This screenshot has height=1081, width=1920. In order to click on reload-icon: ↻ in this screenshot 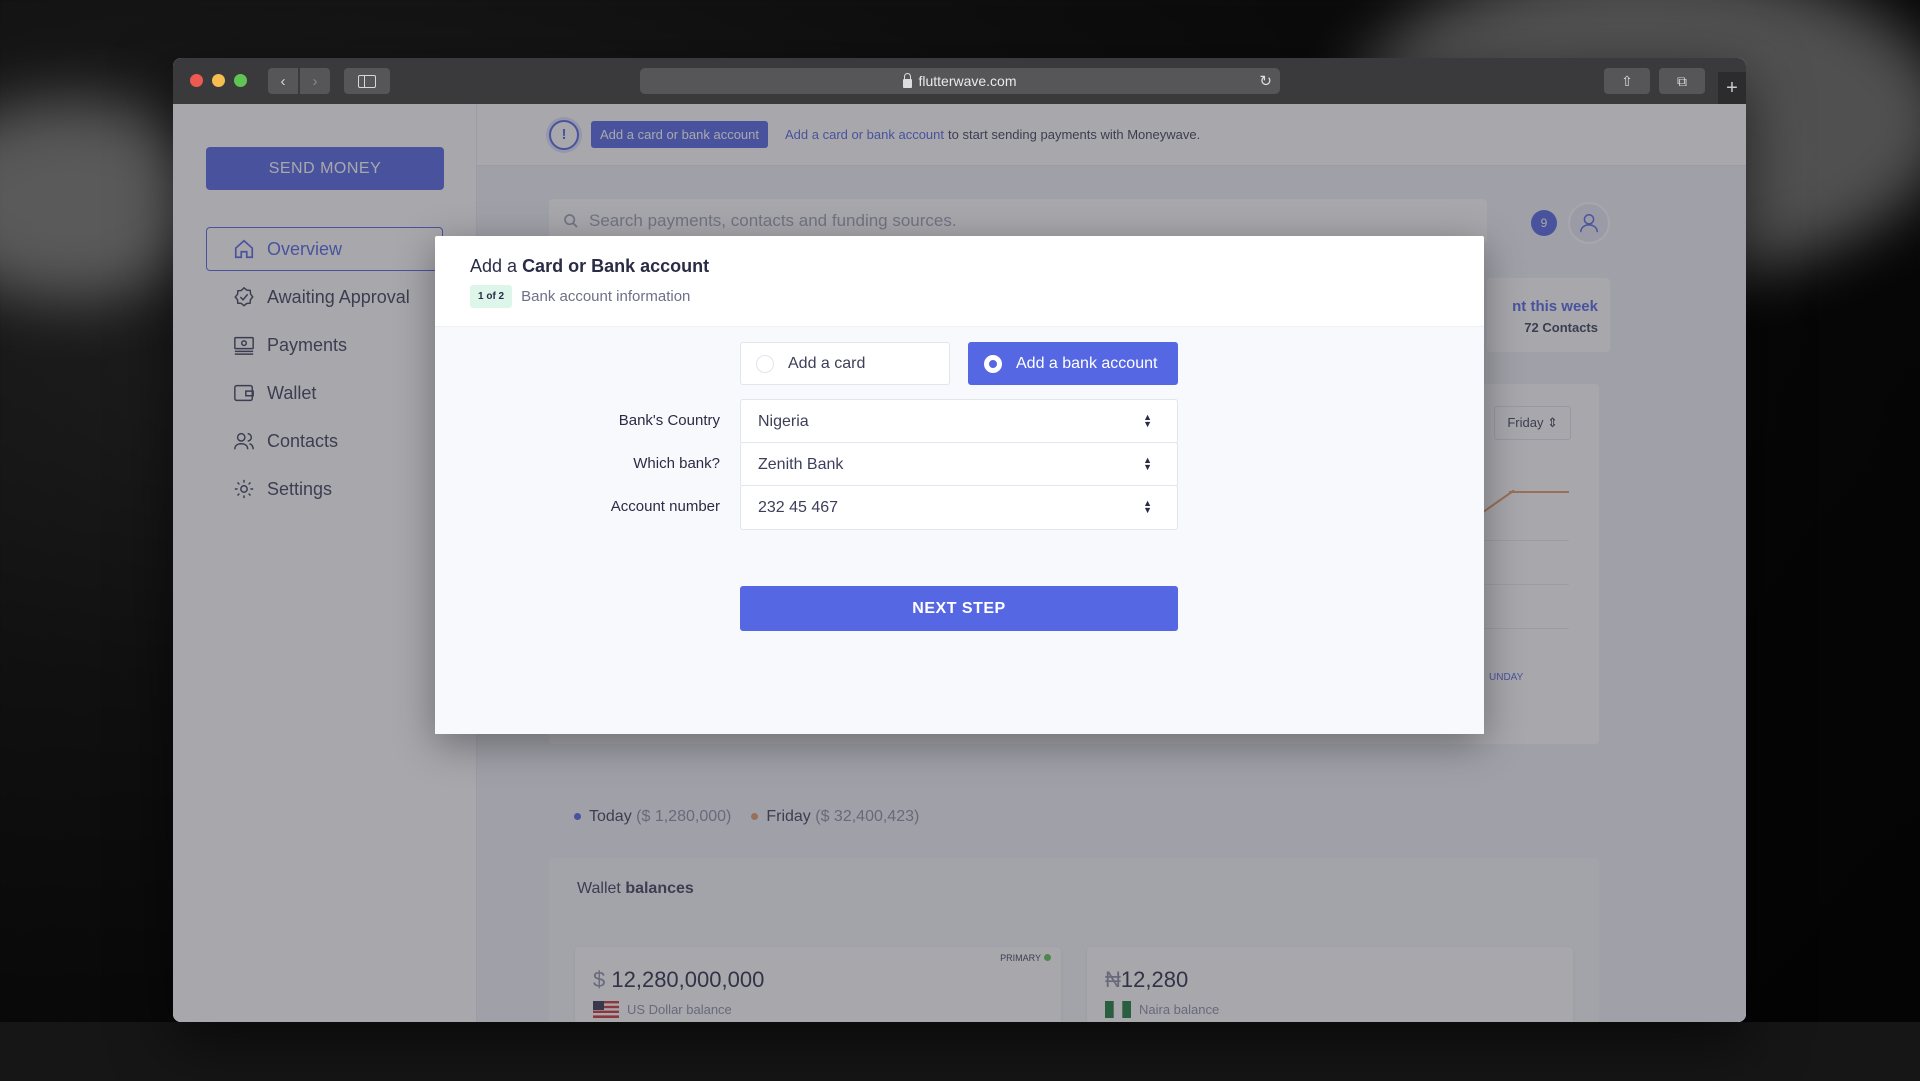, I will do `click(1265, 81)`.